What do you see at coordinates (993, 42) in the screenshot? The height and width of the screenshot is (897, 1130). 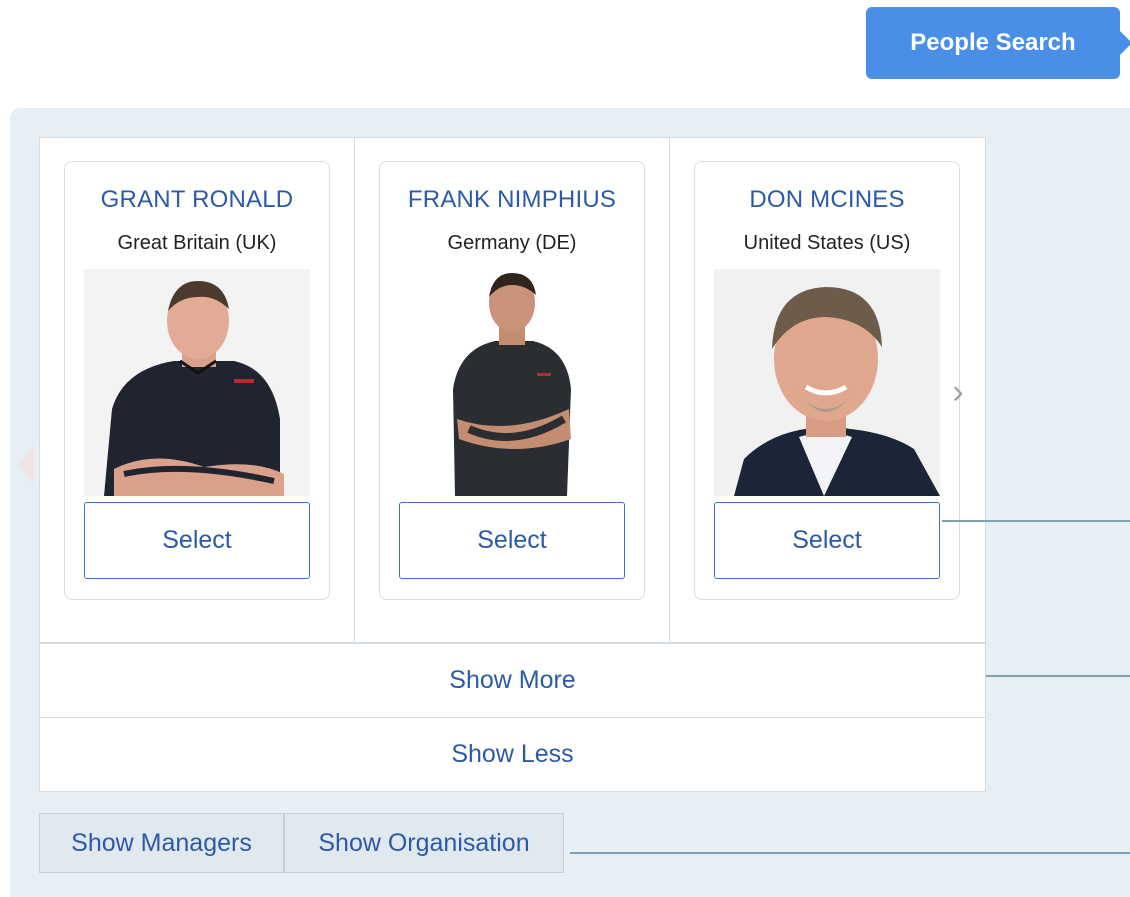 I see `callout-label: People Search` at bounding box center [993, 42].